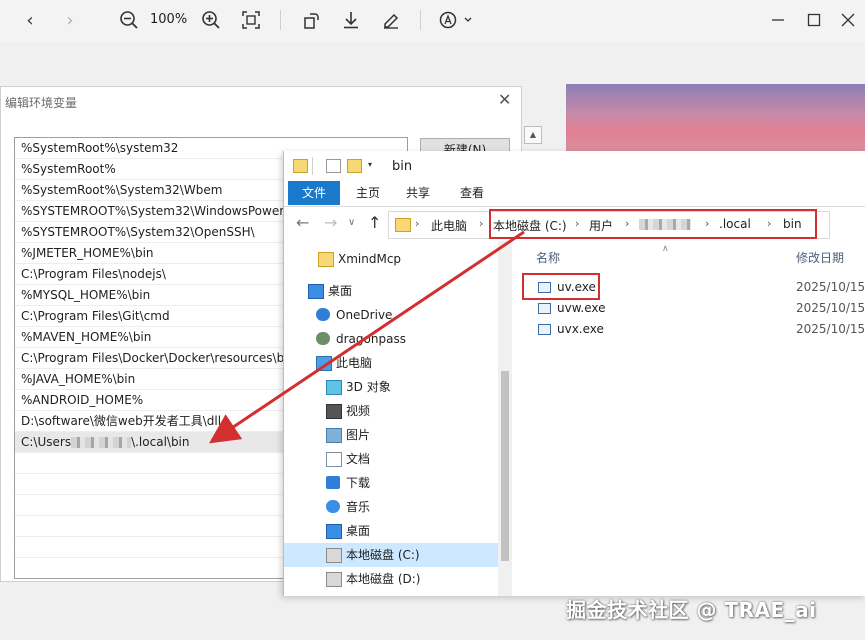 The image size is (865, 640). What do you see at coordinates (358, 507) in the screenshot?
I see `nav-item-label: 音乐` at bounding box center [358, 507].